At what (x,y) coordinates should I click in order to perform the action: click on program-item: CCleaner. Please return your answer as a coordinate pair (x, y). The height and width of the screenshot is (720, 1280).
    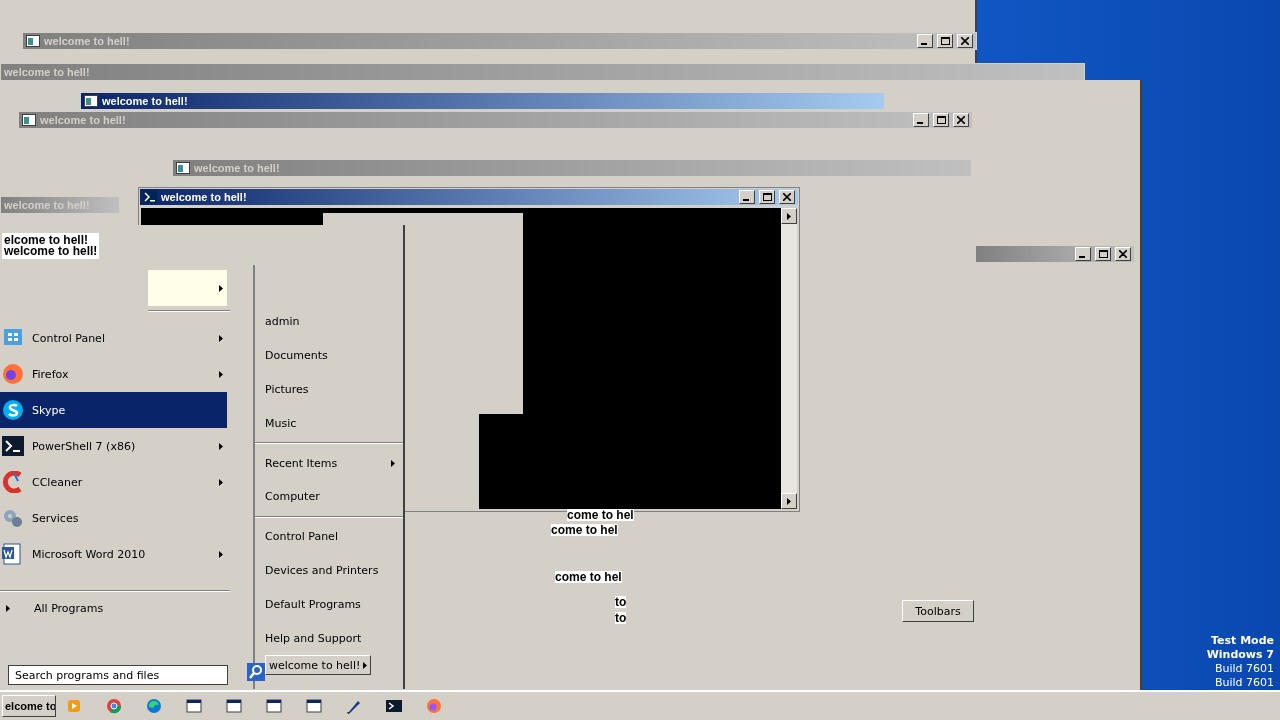
    Looking at the image, I should click on (113, 482).